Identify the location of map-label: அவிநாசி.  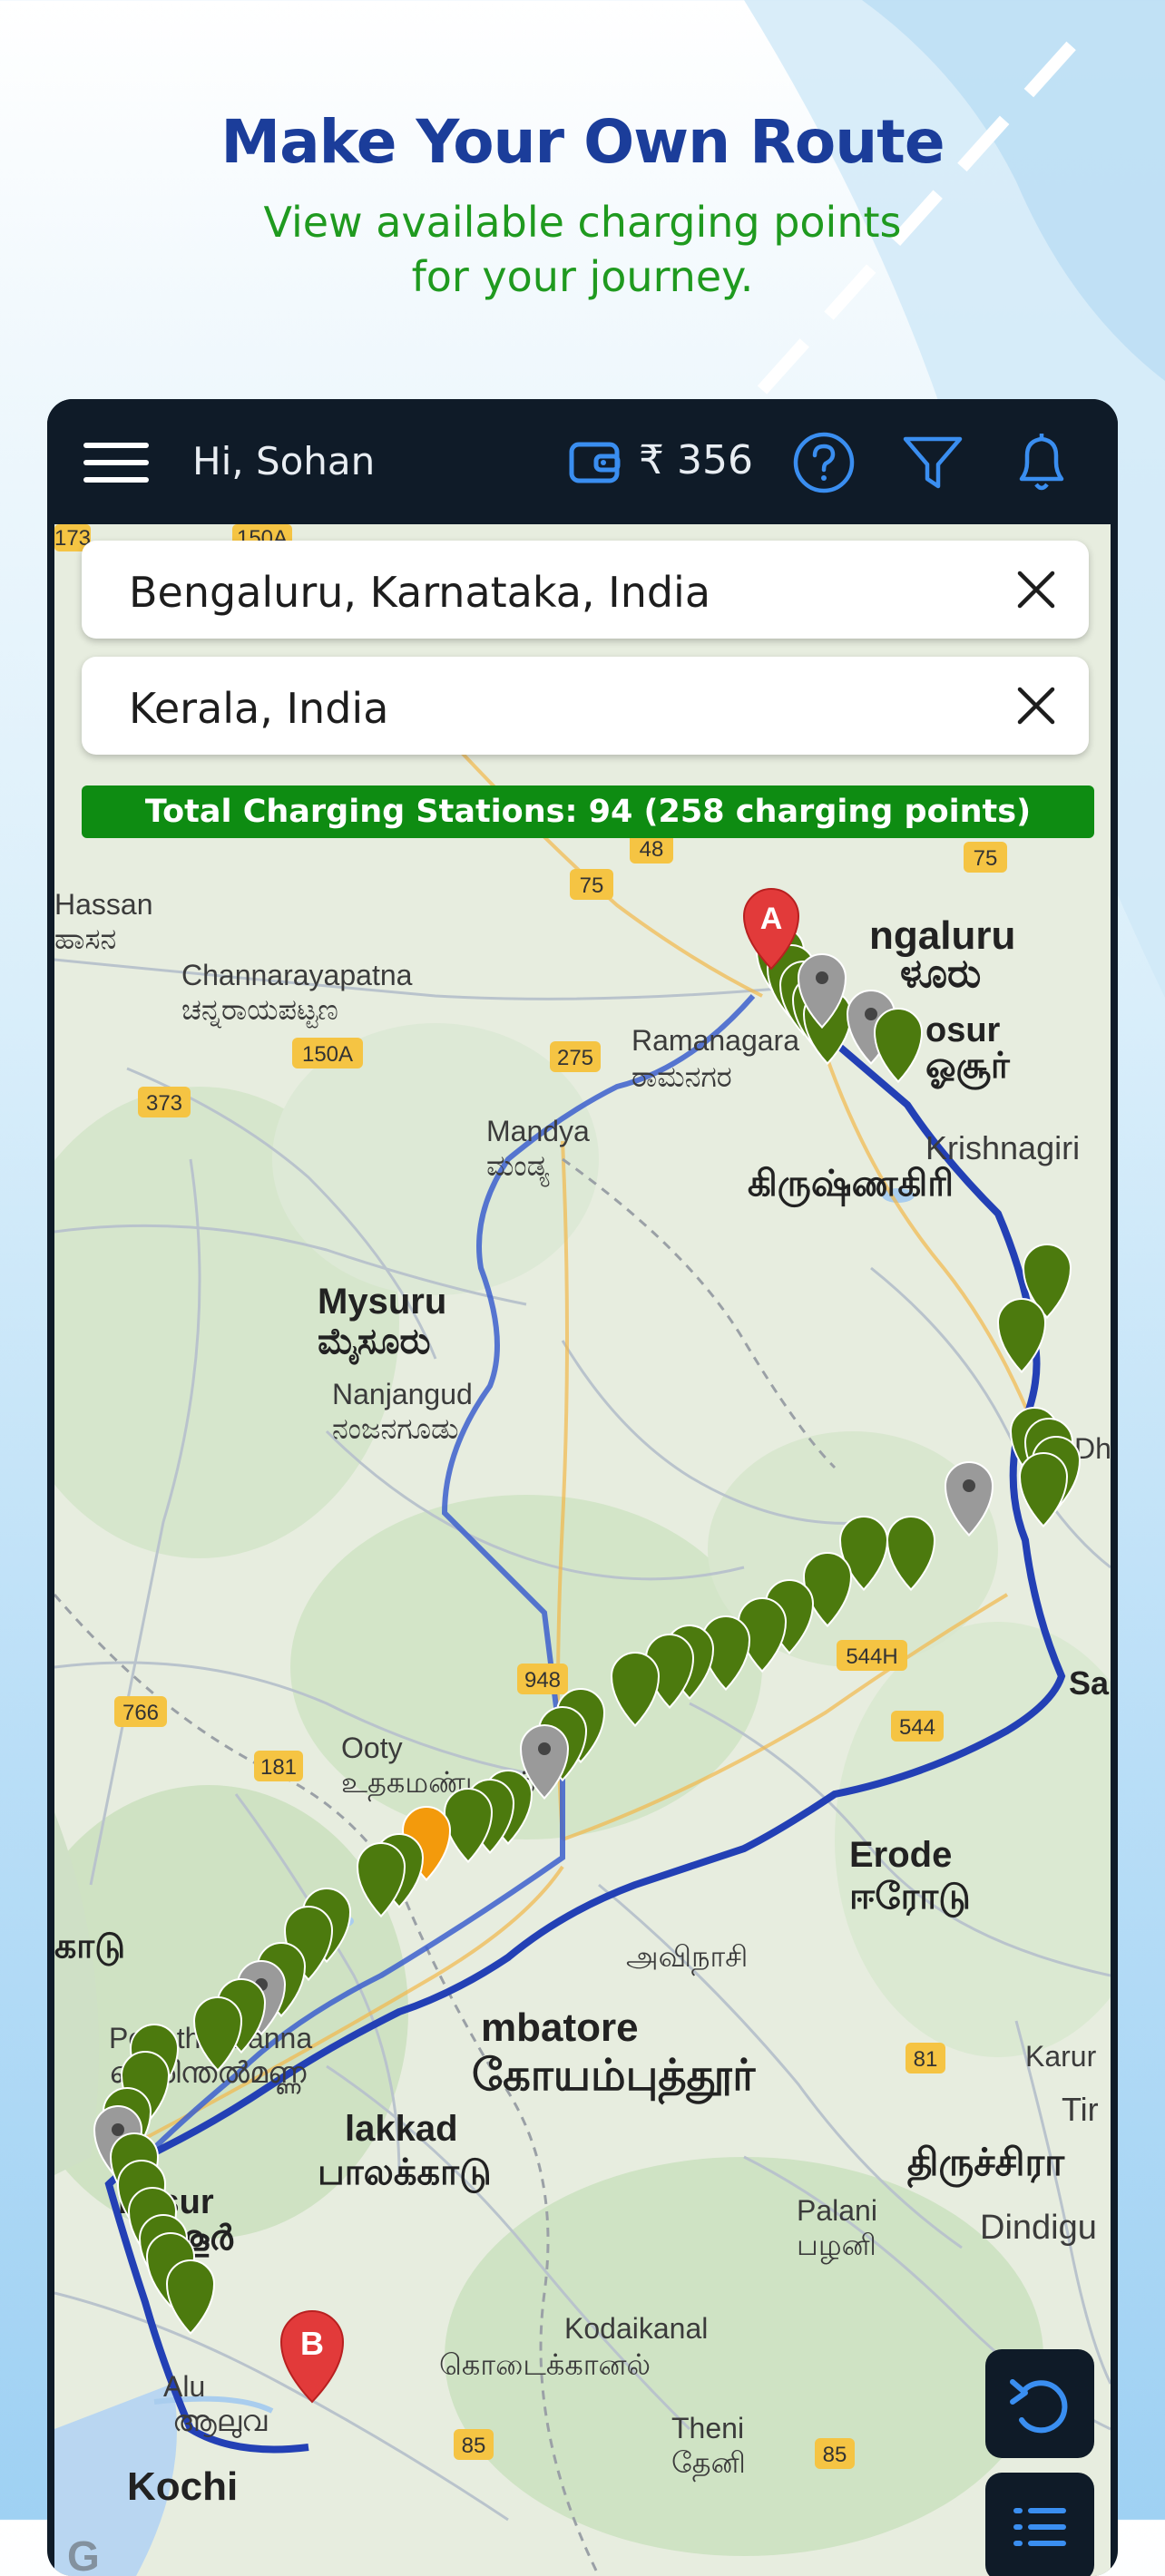
(687, 1958).